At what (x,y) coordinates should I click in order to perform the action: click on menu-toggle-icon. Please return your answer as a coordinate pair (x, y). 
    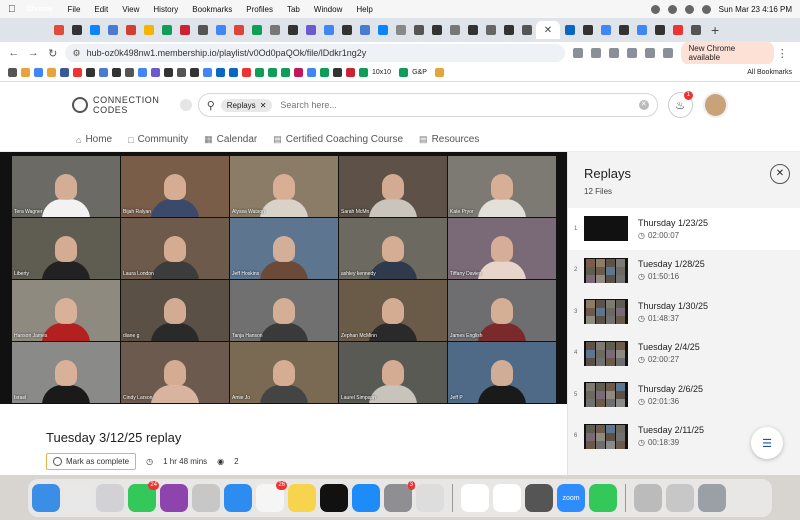
    Looking at the image, I should click on (186, 105).